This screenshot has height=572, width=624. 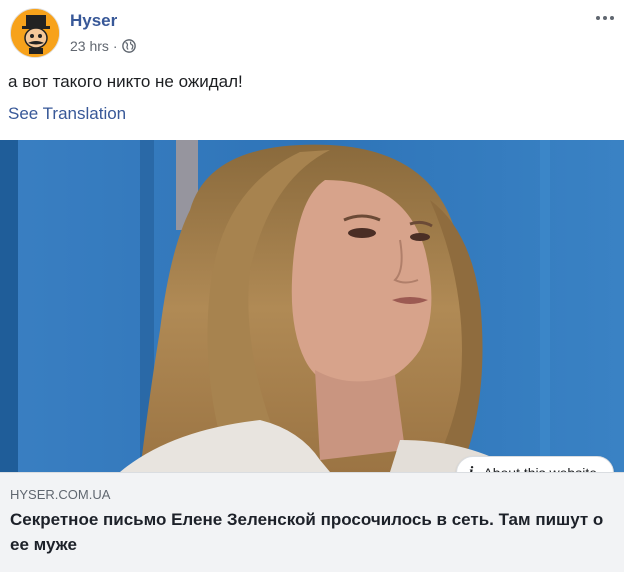 What do you see at coordinates (128, 46) in the screenshot?
I see `globe-icon` at bounding box center [128, 46].